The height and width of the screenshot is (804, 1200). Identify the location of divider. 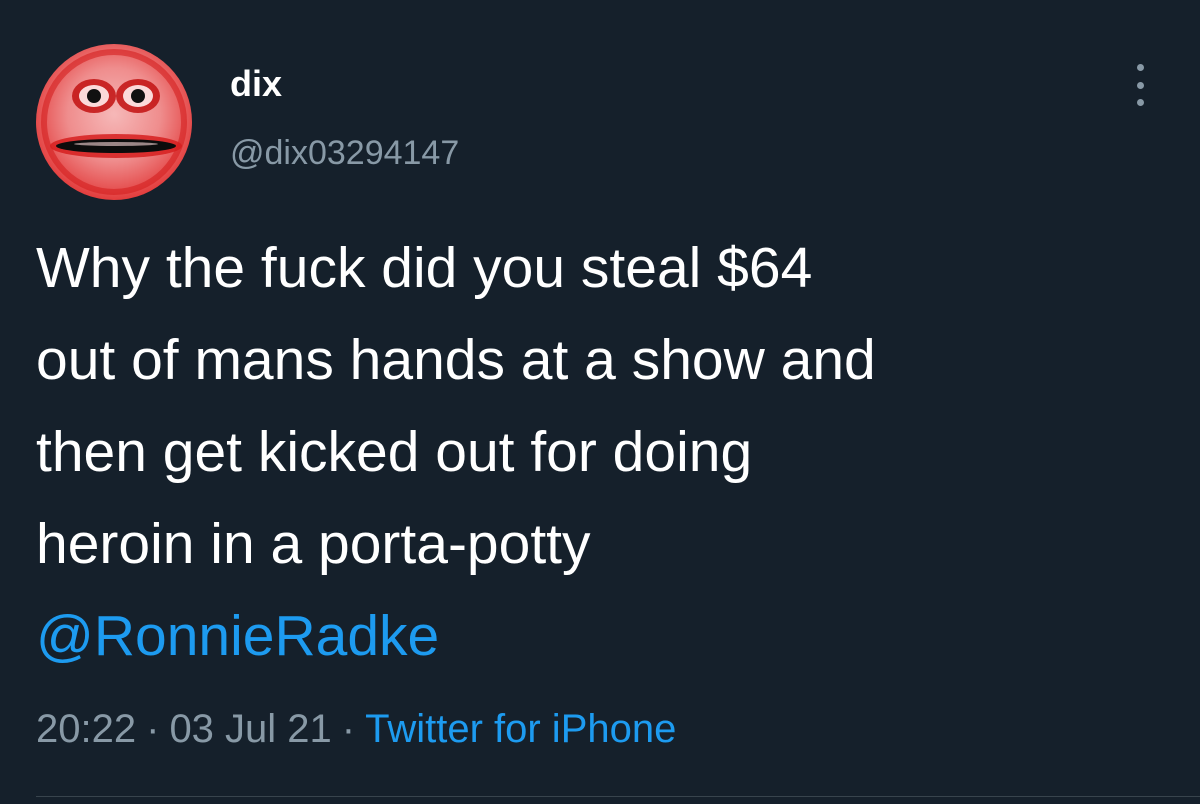
(618, 796).